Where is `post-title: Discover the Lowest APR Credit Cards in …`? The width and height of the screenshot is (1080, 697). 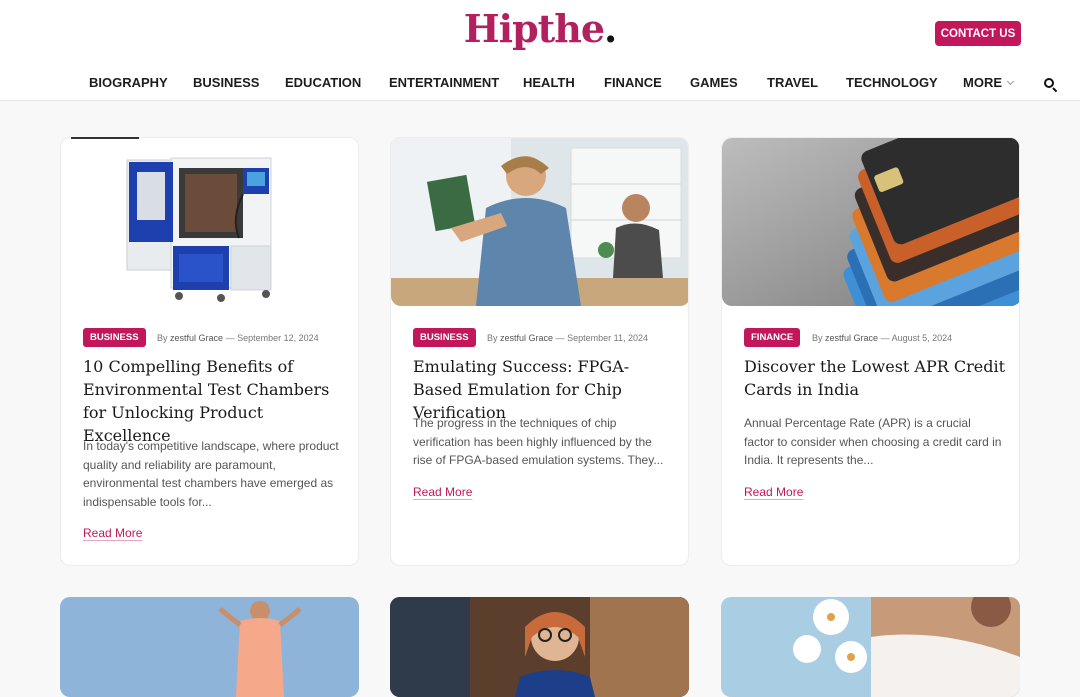 post-title: Discover the Lowest APR Credit Cards in … is located at coordinates (875, 378).